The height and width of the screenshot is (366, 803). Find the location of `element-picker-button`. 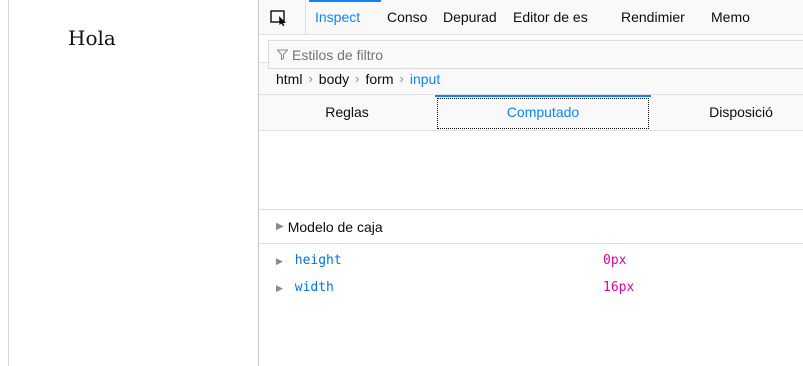

element-picker-button is located at coordinates (279, 18).